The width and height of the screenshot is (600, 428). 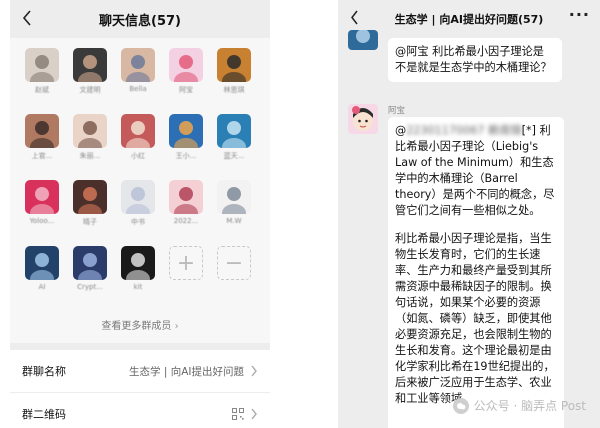 I want to click on member-item: 阿宝, so click(x=186, y=71).